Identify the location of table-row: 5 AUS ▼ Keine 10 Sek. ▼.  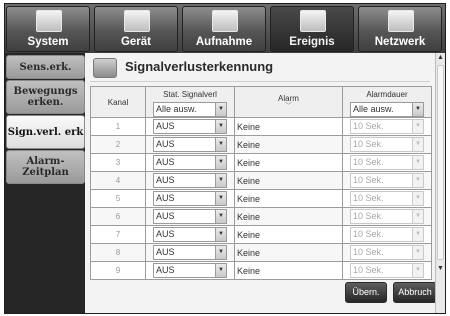
(261, 198).